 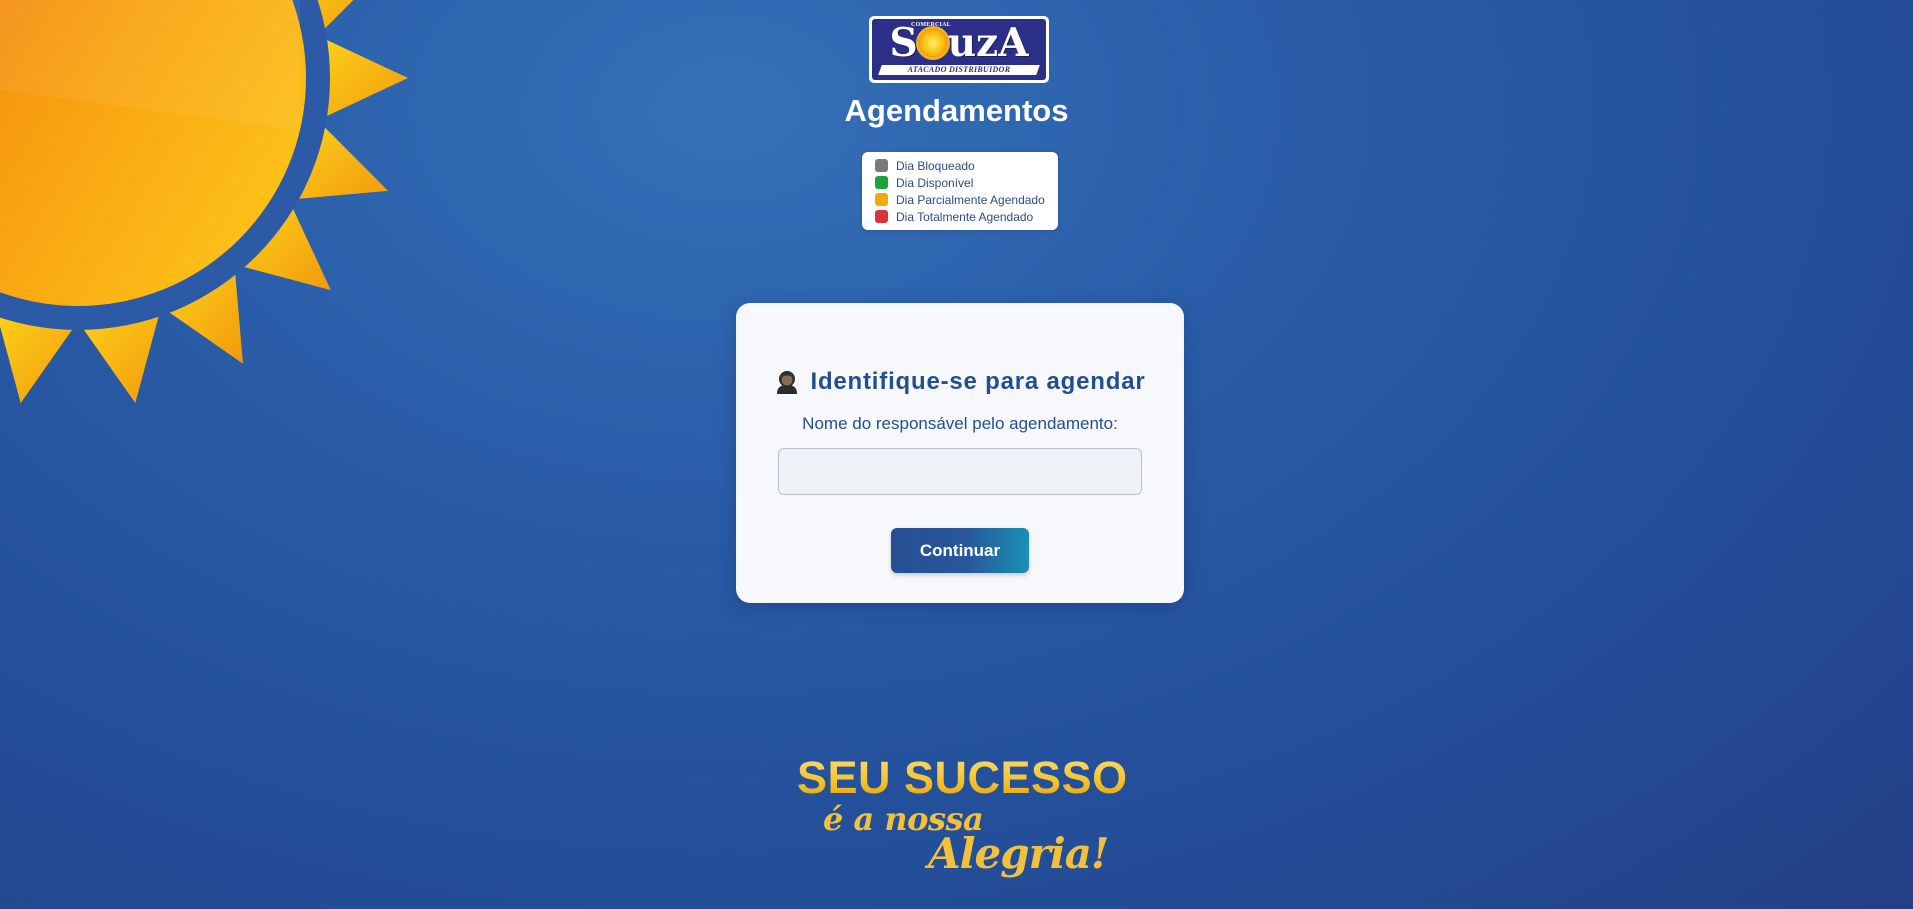 What do you see at coordinates (881, 182) in the screenshot?
I see `legend-swatch-available` at bounding box center [881, 182].